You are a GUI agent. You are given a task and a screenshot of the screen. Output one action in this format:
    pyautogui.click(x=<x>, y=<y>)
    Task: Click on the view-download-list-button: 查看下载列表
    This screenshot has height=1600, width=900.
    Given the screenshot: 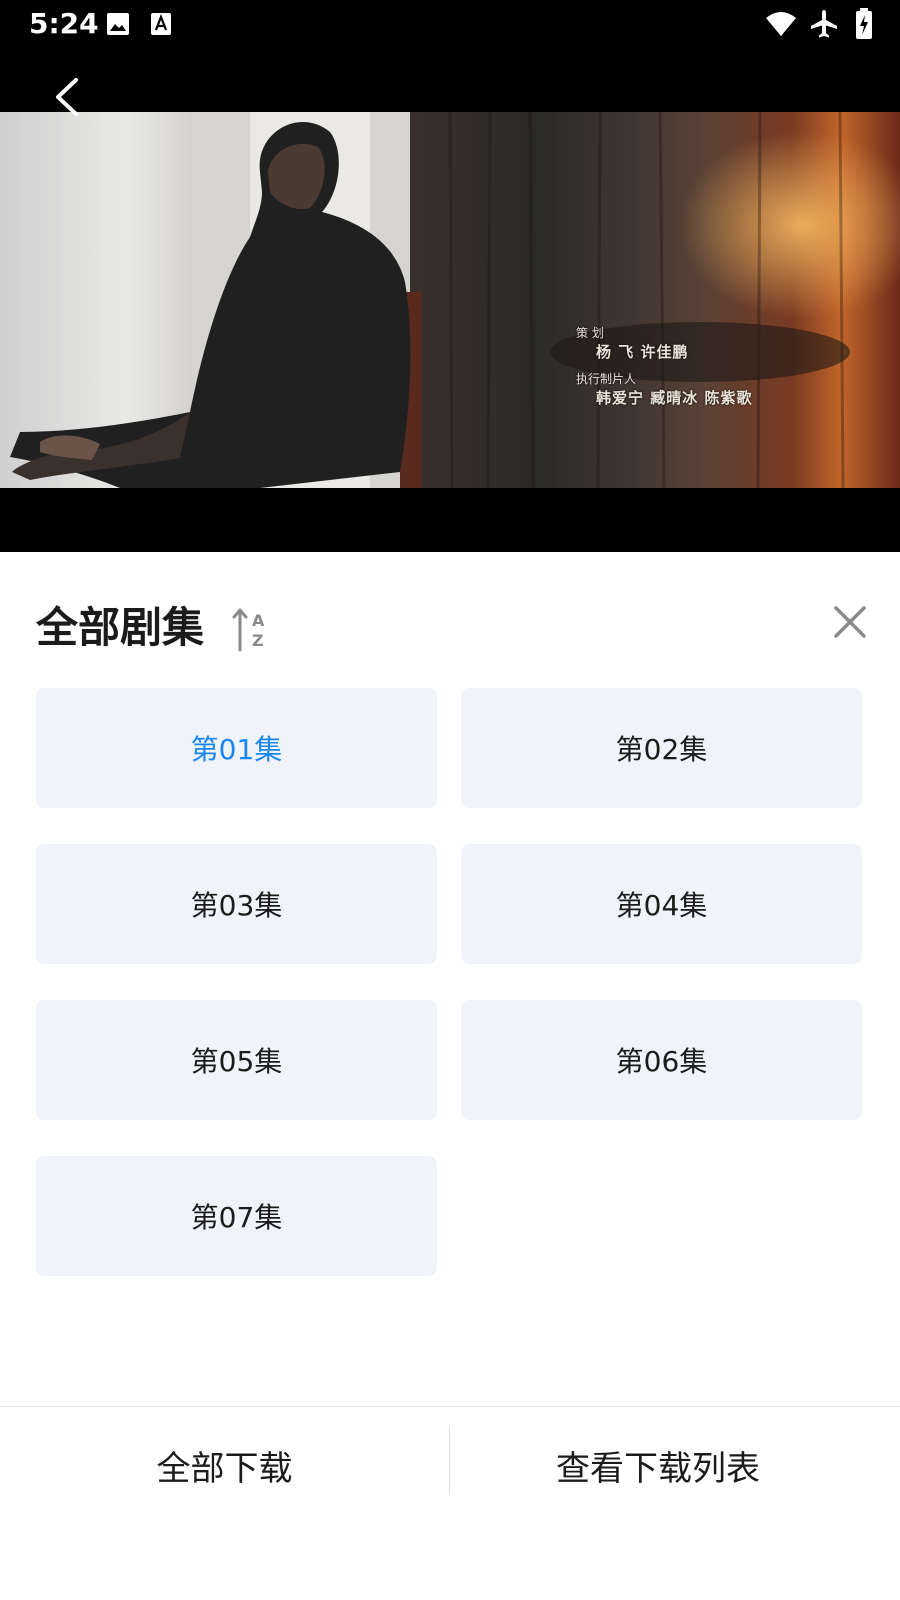 What is the action you would take?
    pyautogui.click(x=658, y=1465)
    